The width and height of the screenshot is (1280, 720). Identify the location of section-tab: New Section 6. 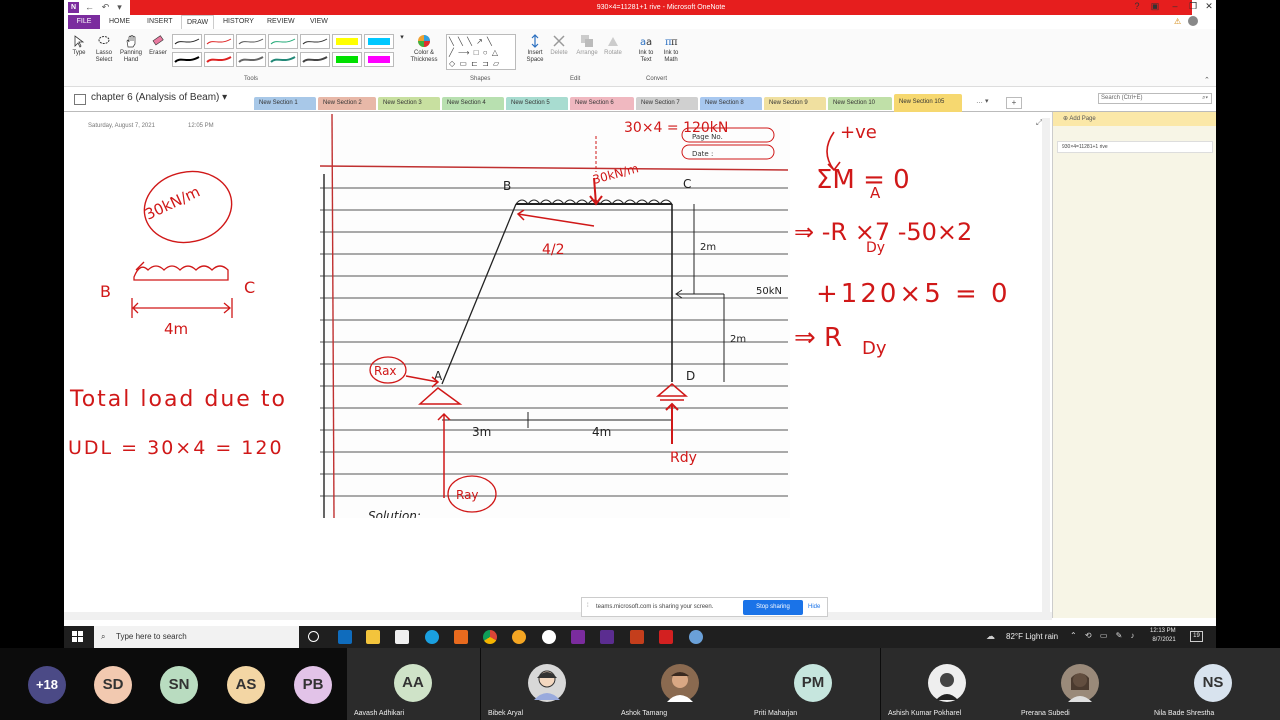
(602, 103).